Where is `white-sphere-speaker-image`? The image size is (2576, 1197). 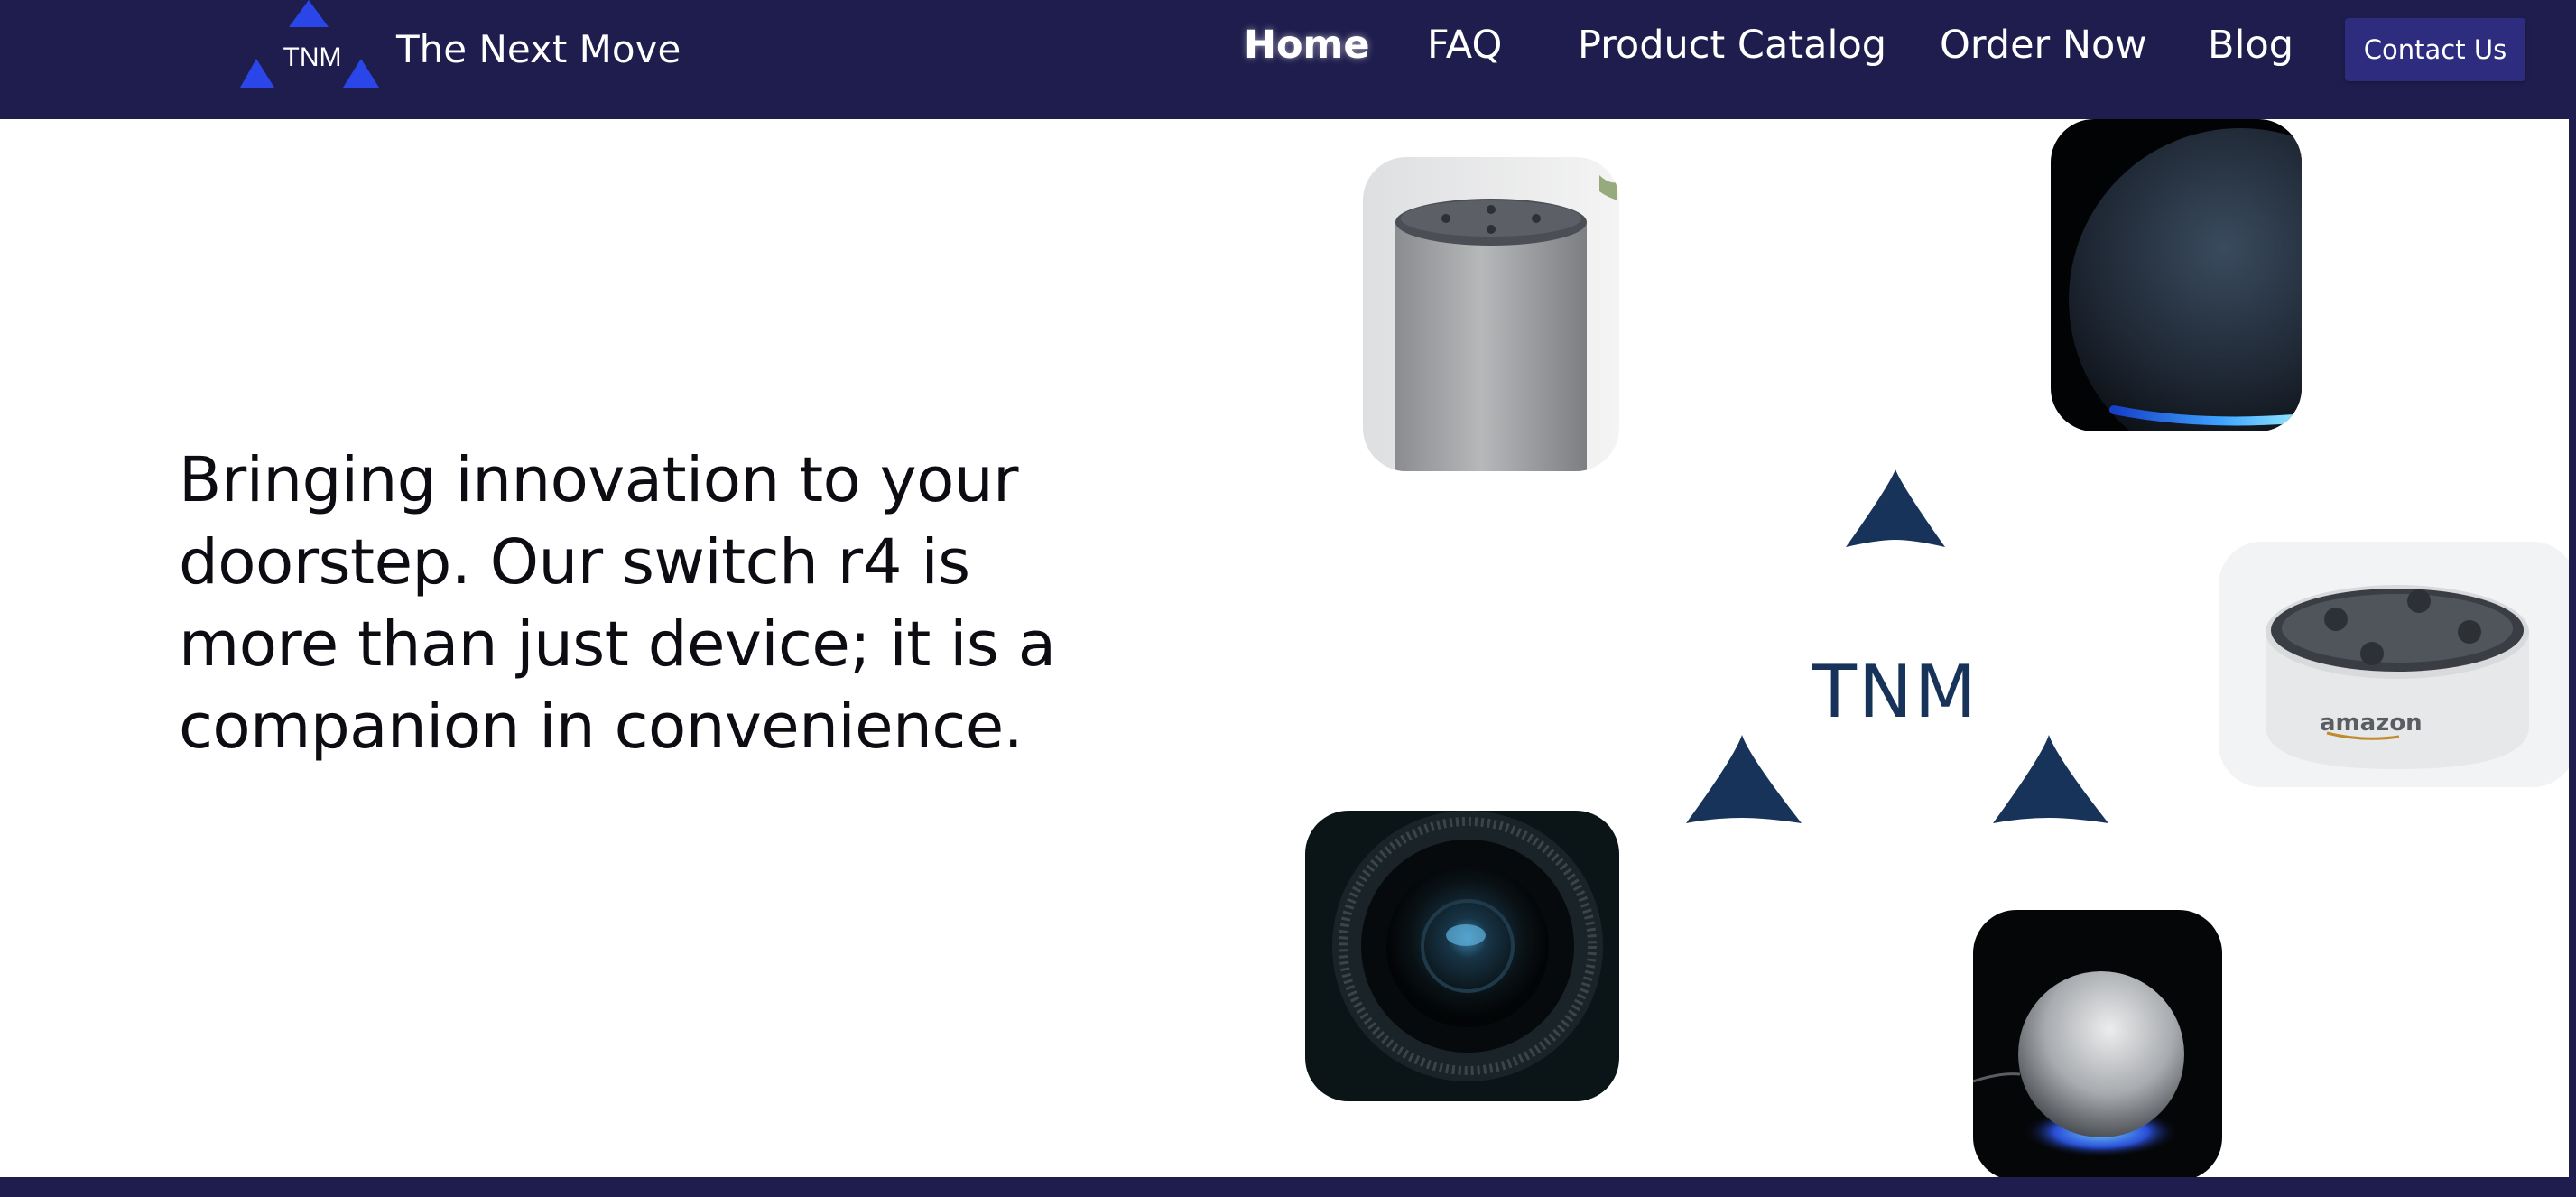
white-sphere-speaker-image is located at coordinates (2098, 1045).